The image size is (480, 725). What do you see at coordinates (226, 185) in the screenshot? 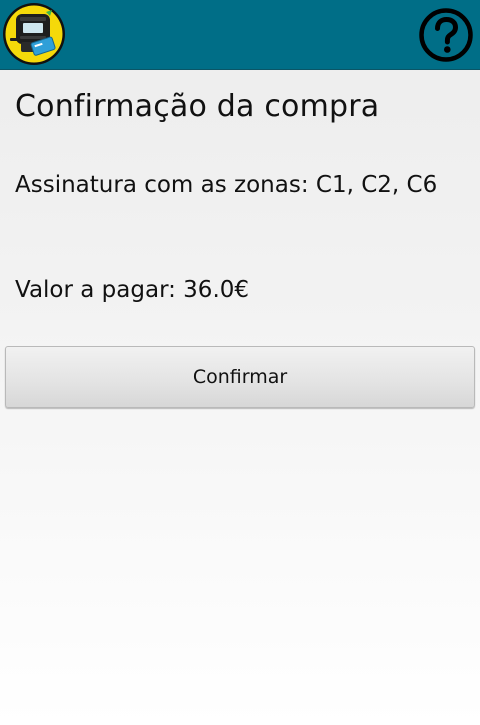
I see `subscription-zones-text: Assinatura com as zonas: C1, C2, C6` at bounding box center [226, 185].